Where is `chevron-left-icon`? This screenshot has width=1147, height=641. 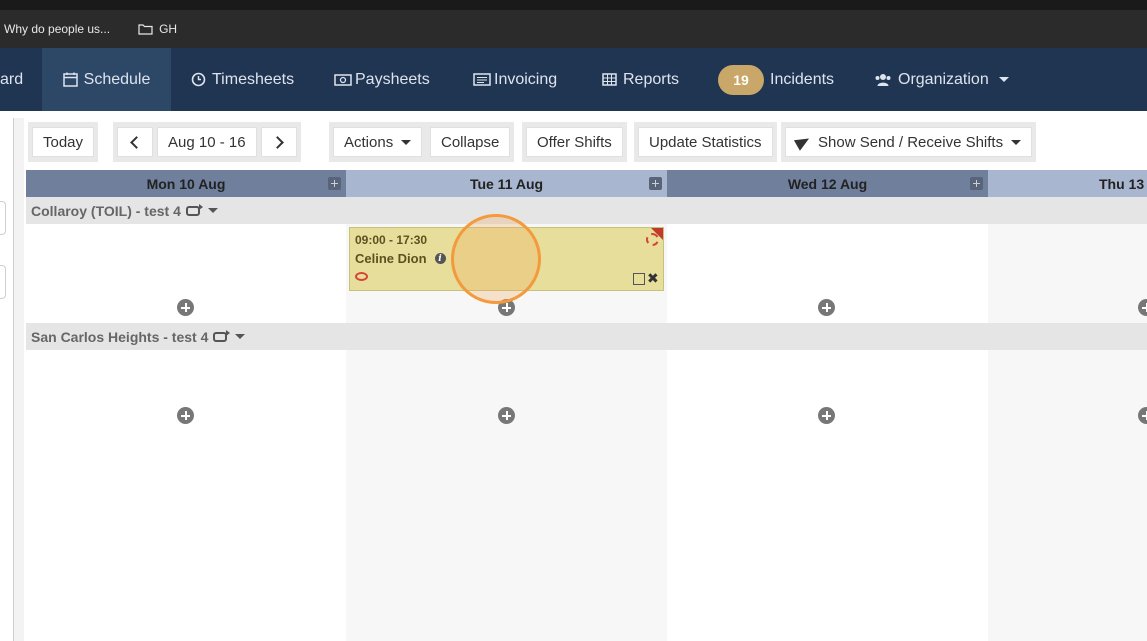 chevron-left-icon is located at coordinates (136, 142).